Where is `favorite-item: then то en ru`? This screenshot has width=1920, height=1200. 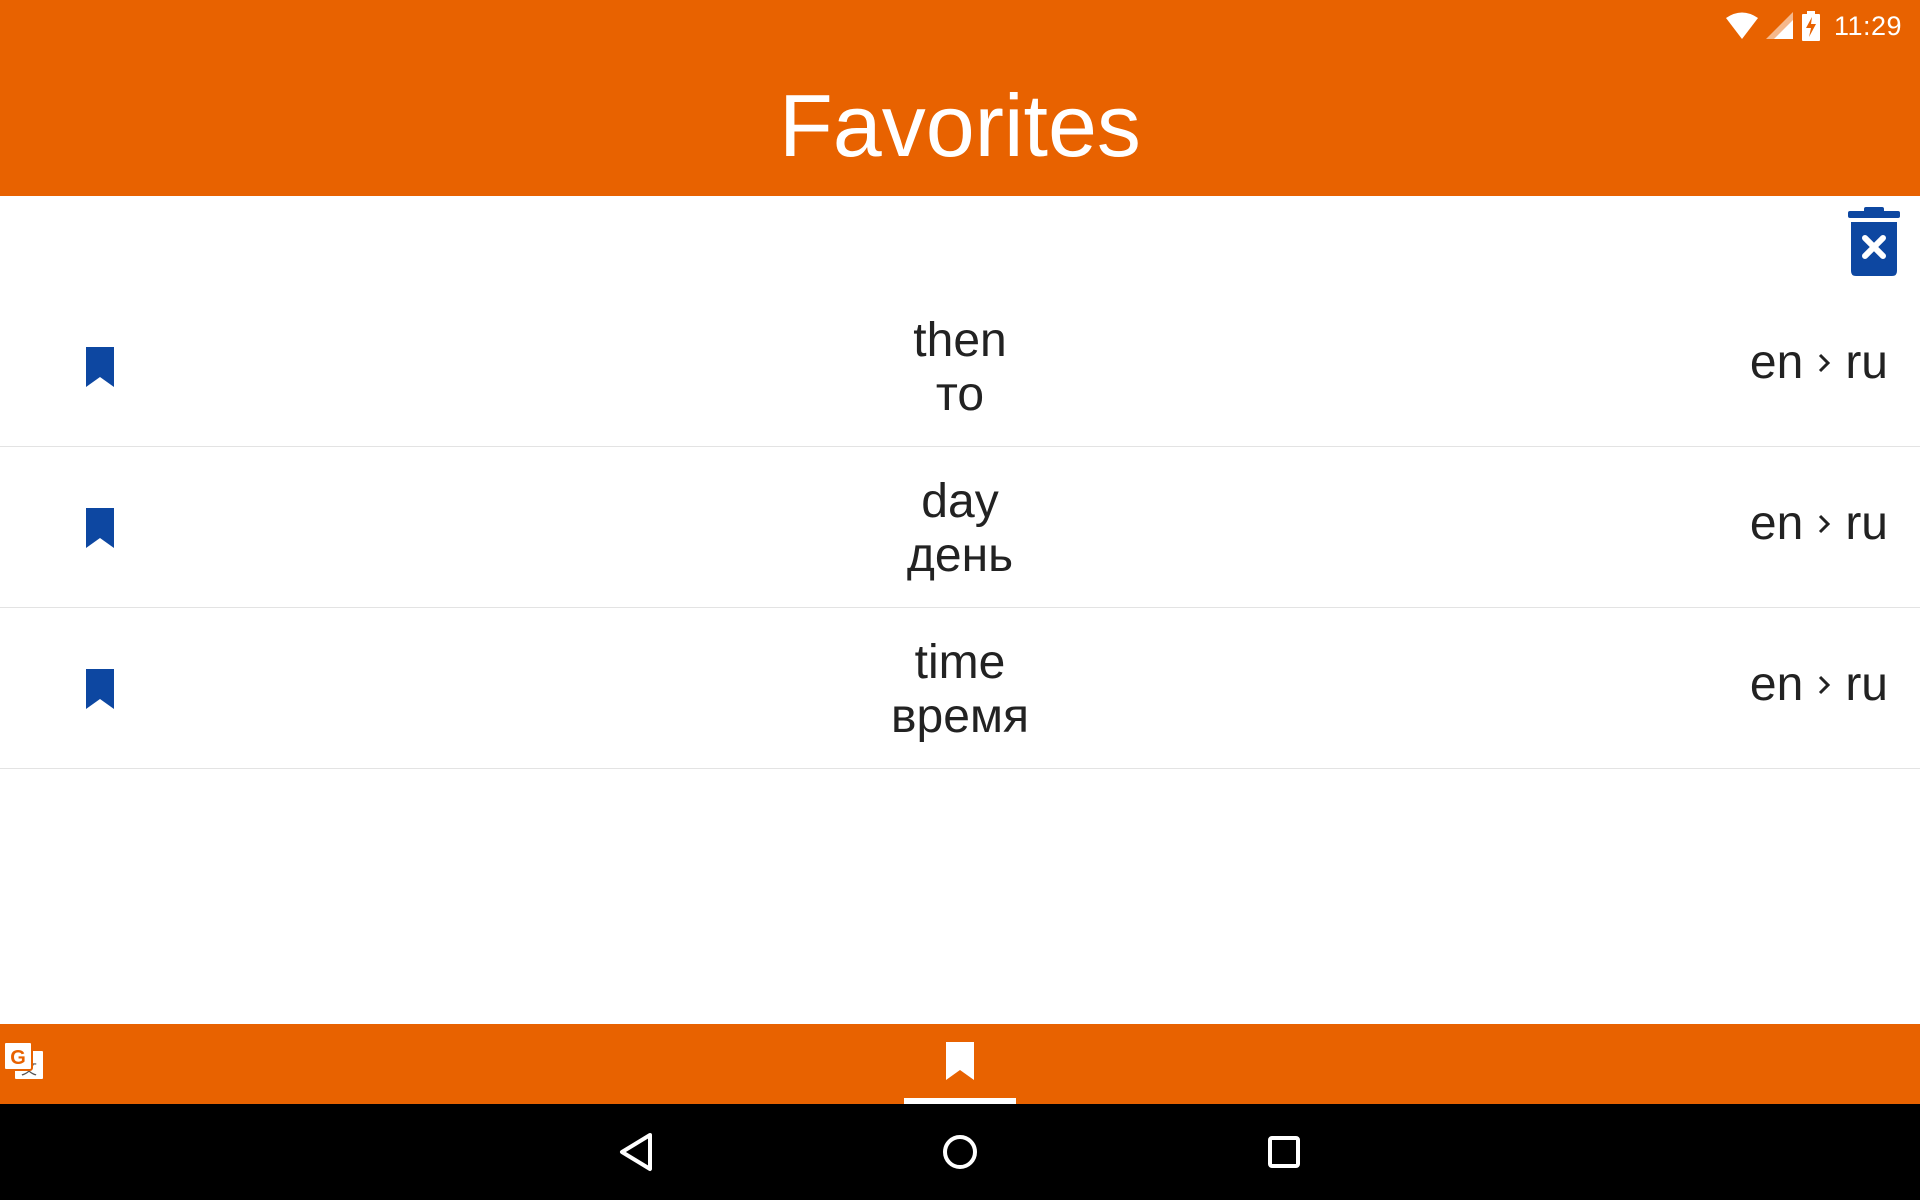 favorite-item: then то en ru is located at coordinates (960, 366).